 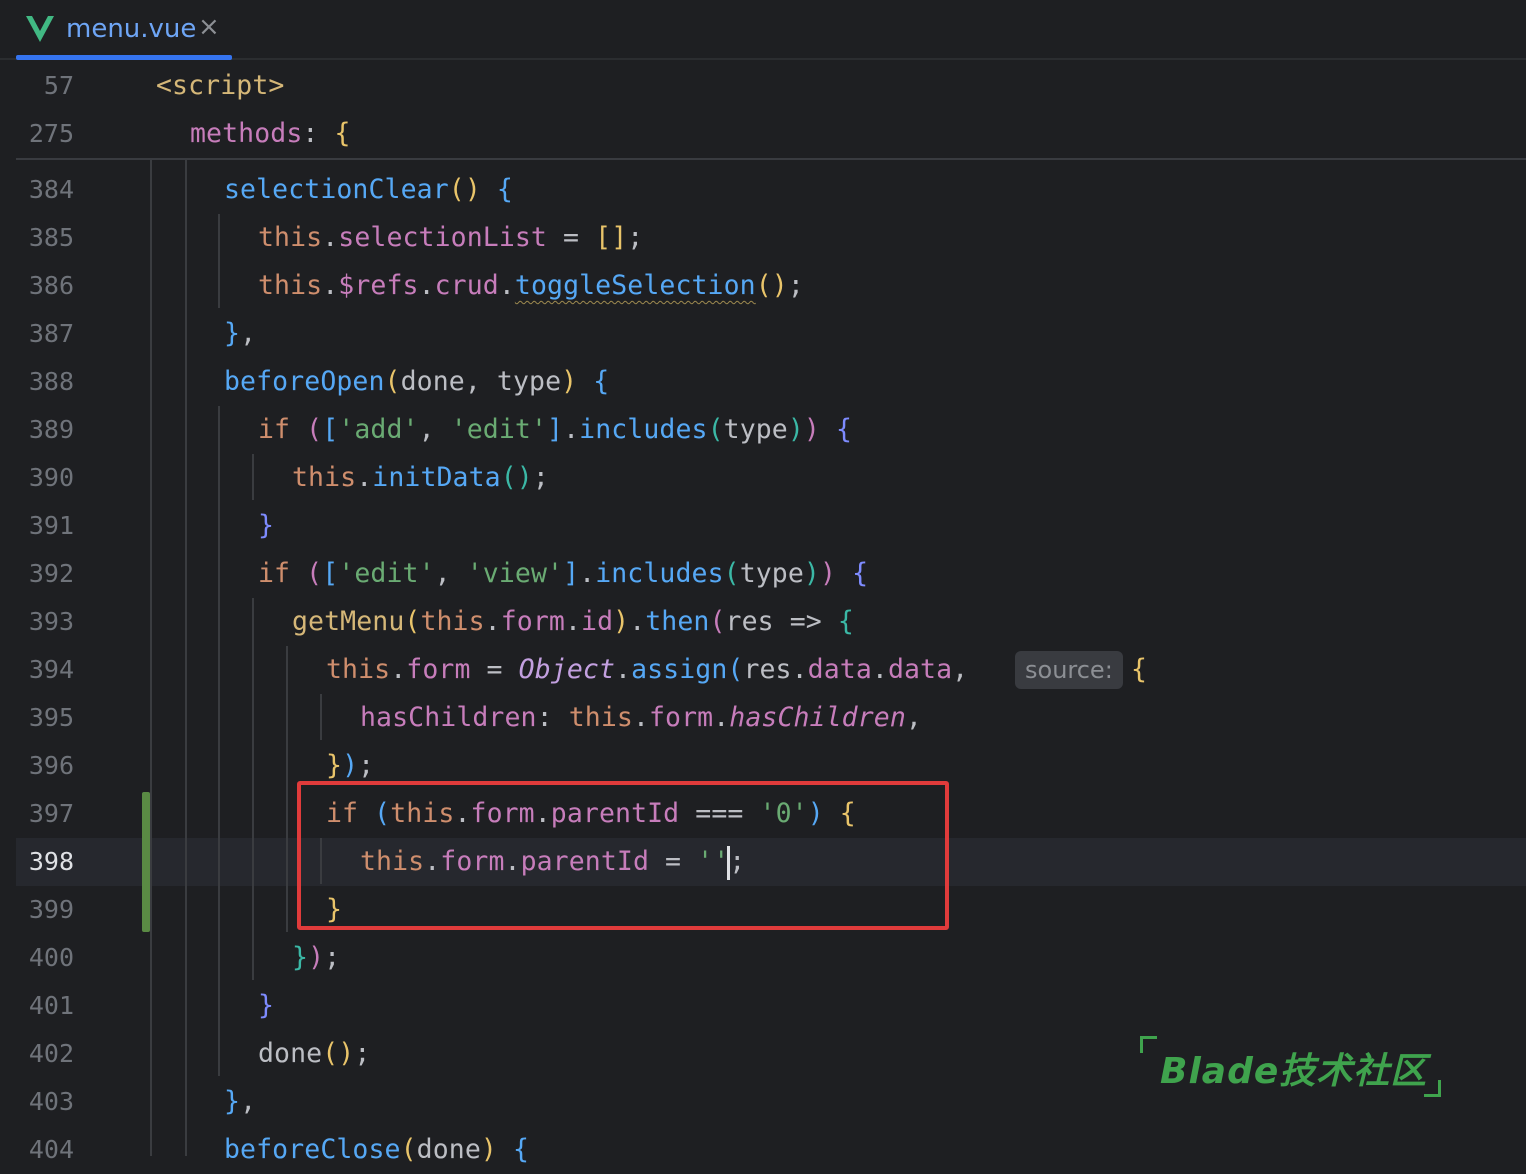 I want to click on line-number: 275, so click(x=45, y=134).